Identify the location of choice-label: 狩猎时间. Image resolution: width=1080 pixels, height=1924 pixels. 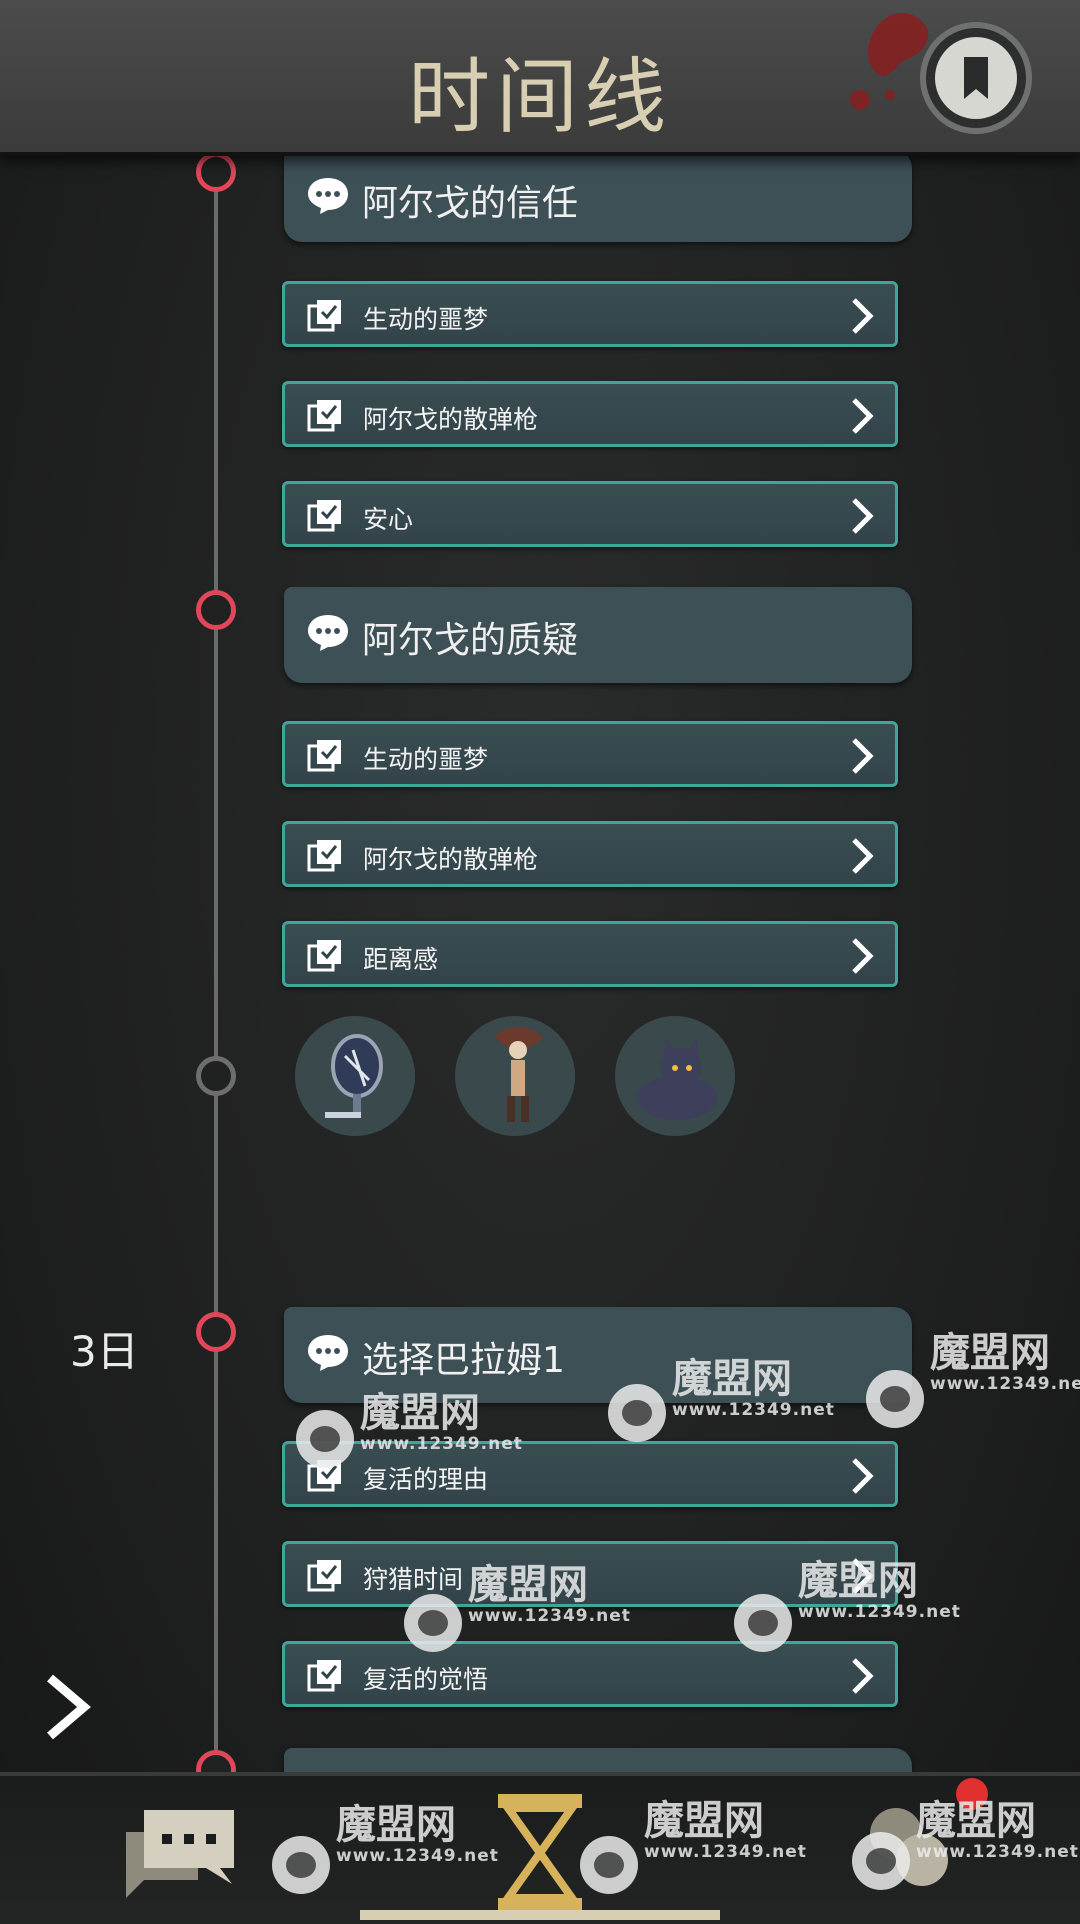
(413, 1579).